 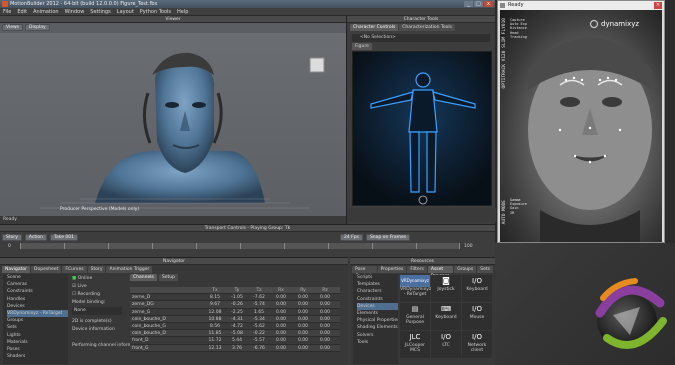 What do you see at coordinates (96, 269) in the screenshot?
I see `tab-story: Story` at bounding box center [96, 269].